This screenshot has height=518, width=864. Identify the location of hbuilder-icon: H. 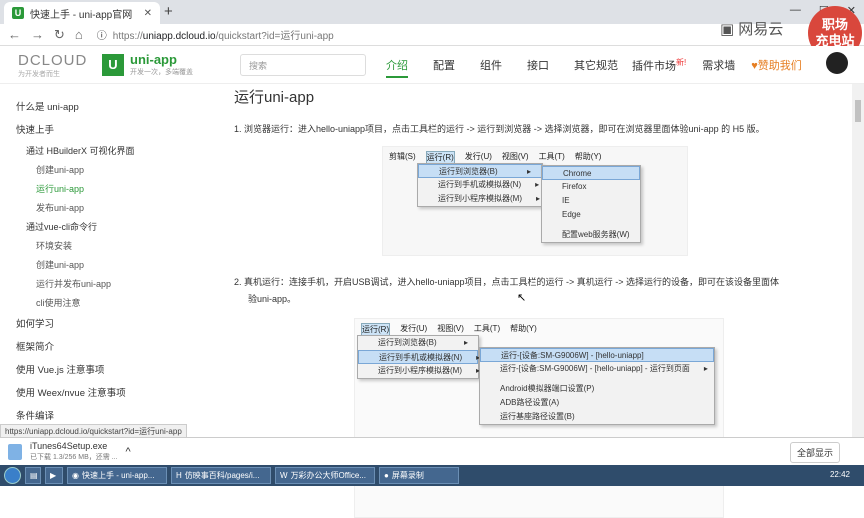
(179, 475).